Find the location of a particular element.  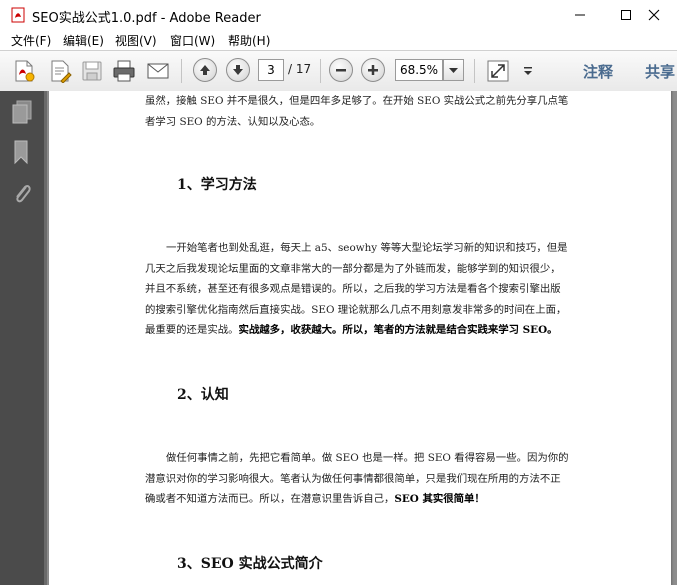

menu-edit: 编辑(E) is located at coordinates (83, 40).